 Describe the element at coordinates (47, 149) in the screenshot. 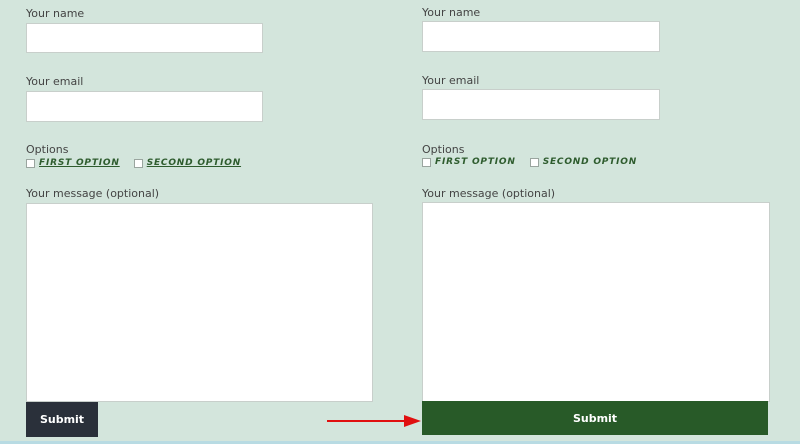

I see `options-label: Options` at that location.